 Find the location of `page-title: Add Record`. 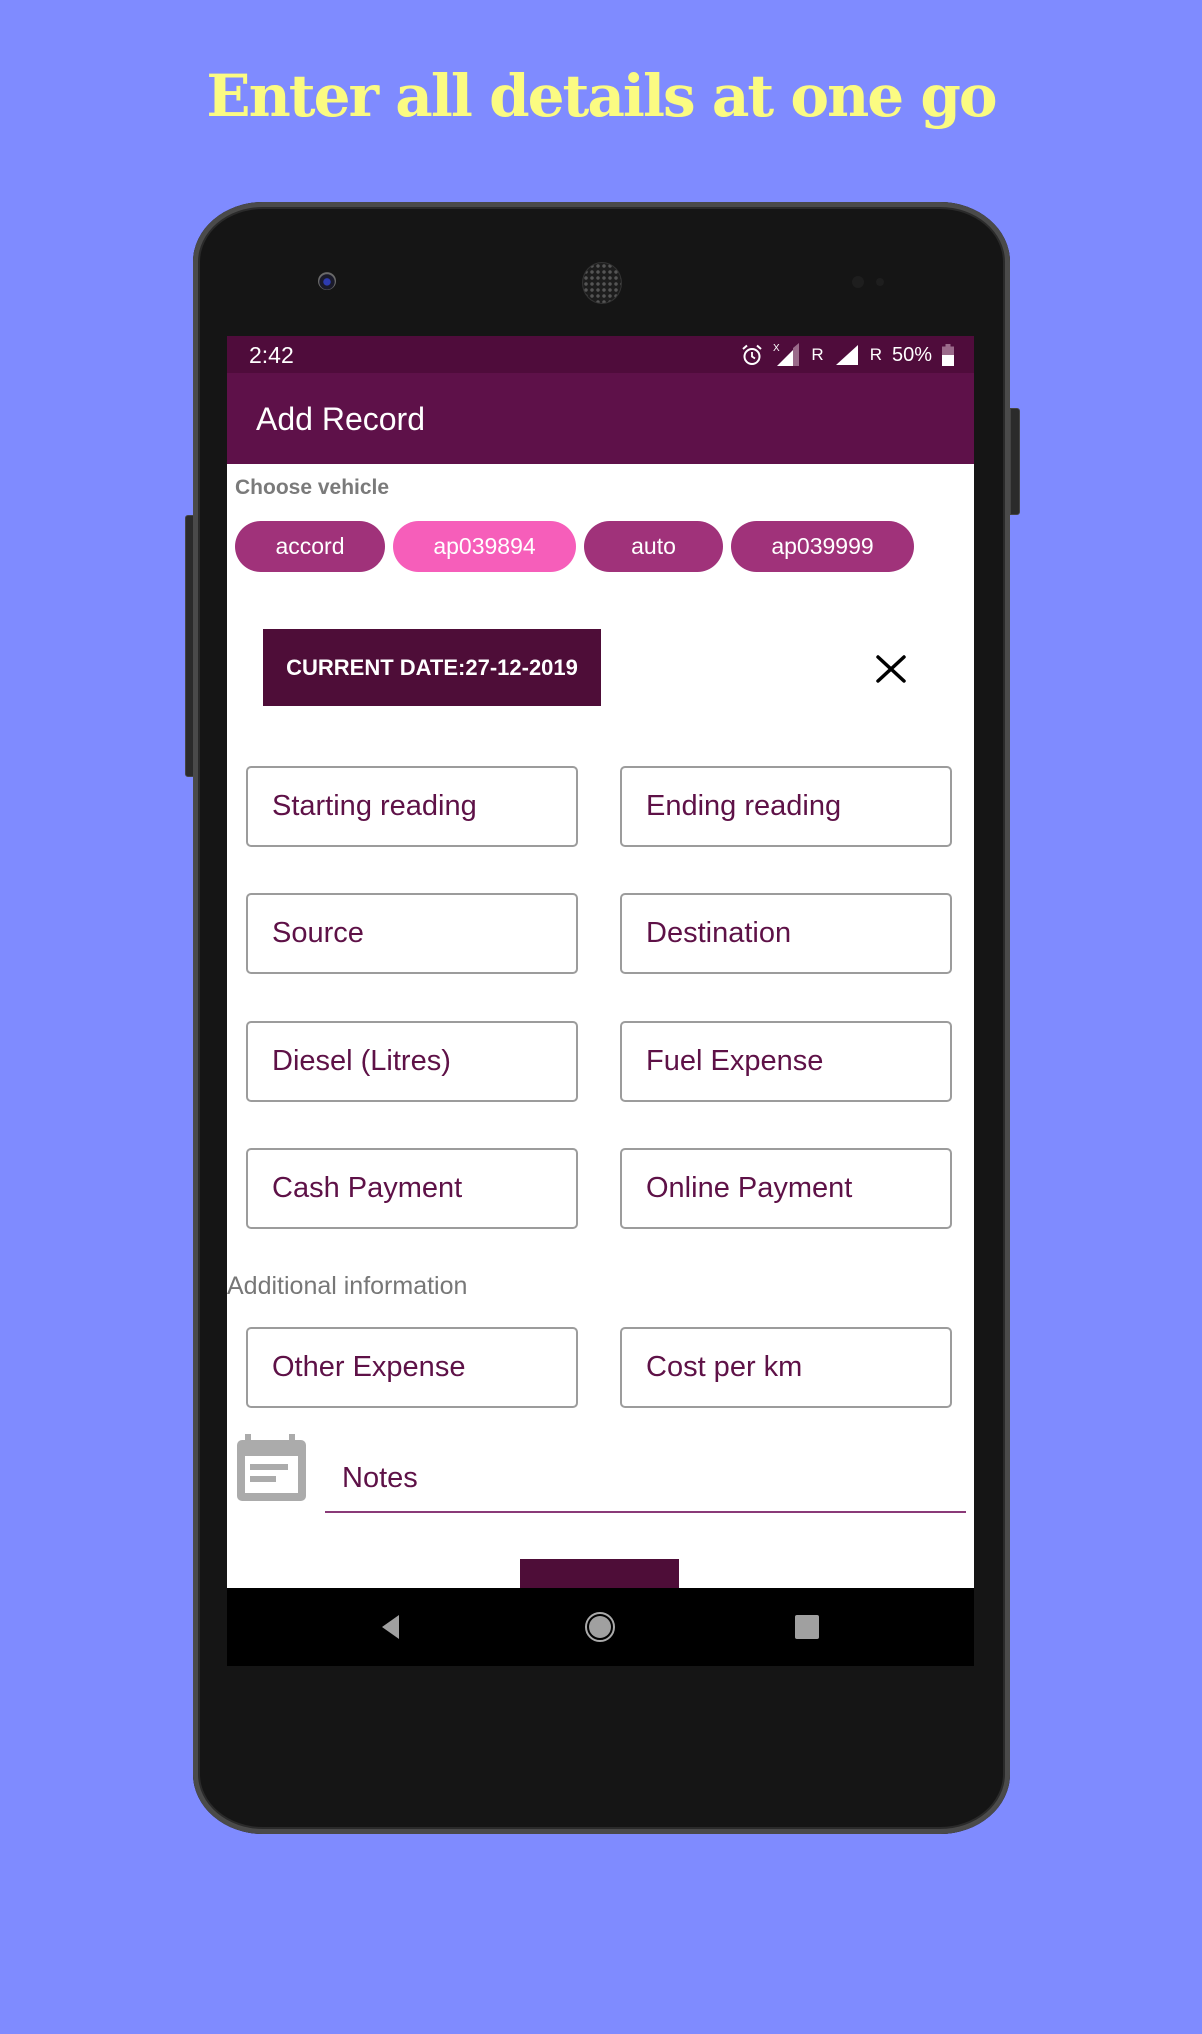

page-title: Add Record is located at coordinates (340, 419).